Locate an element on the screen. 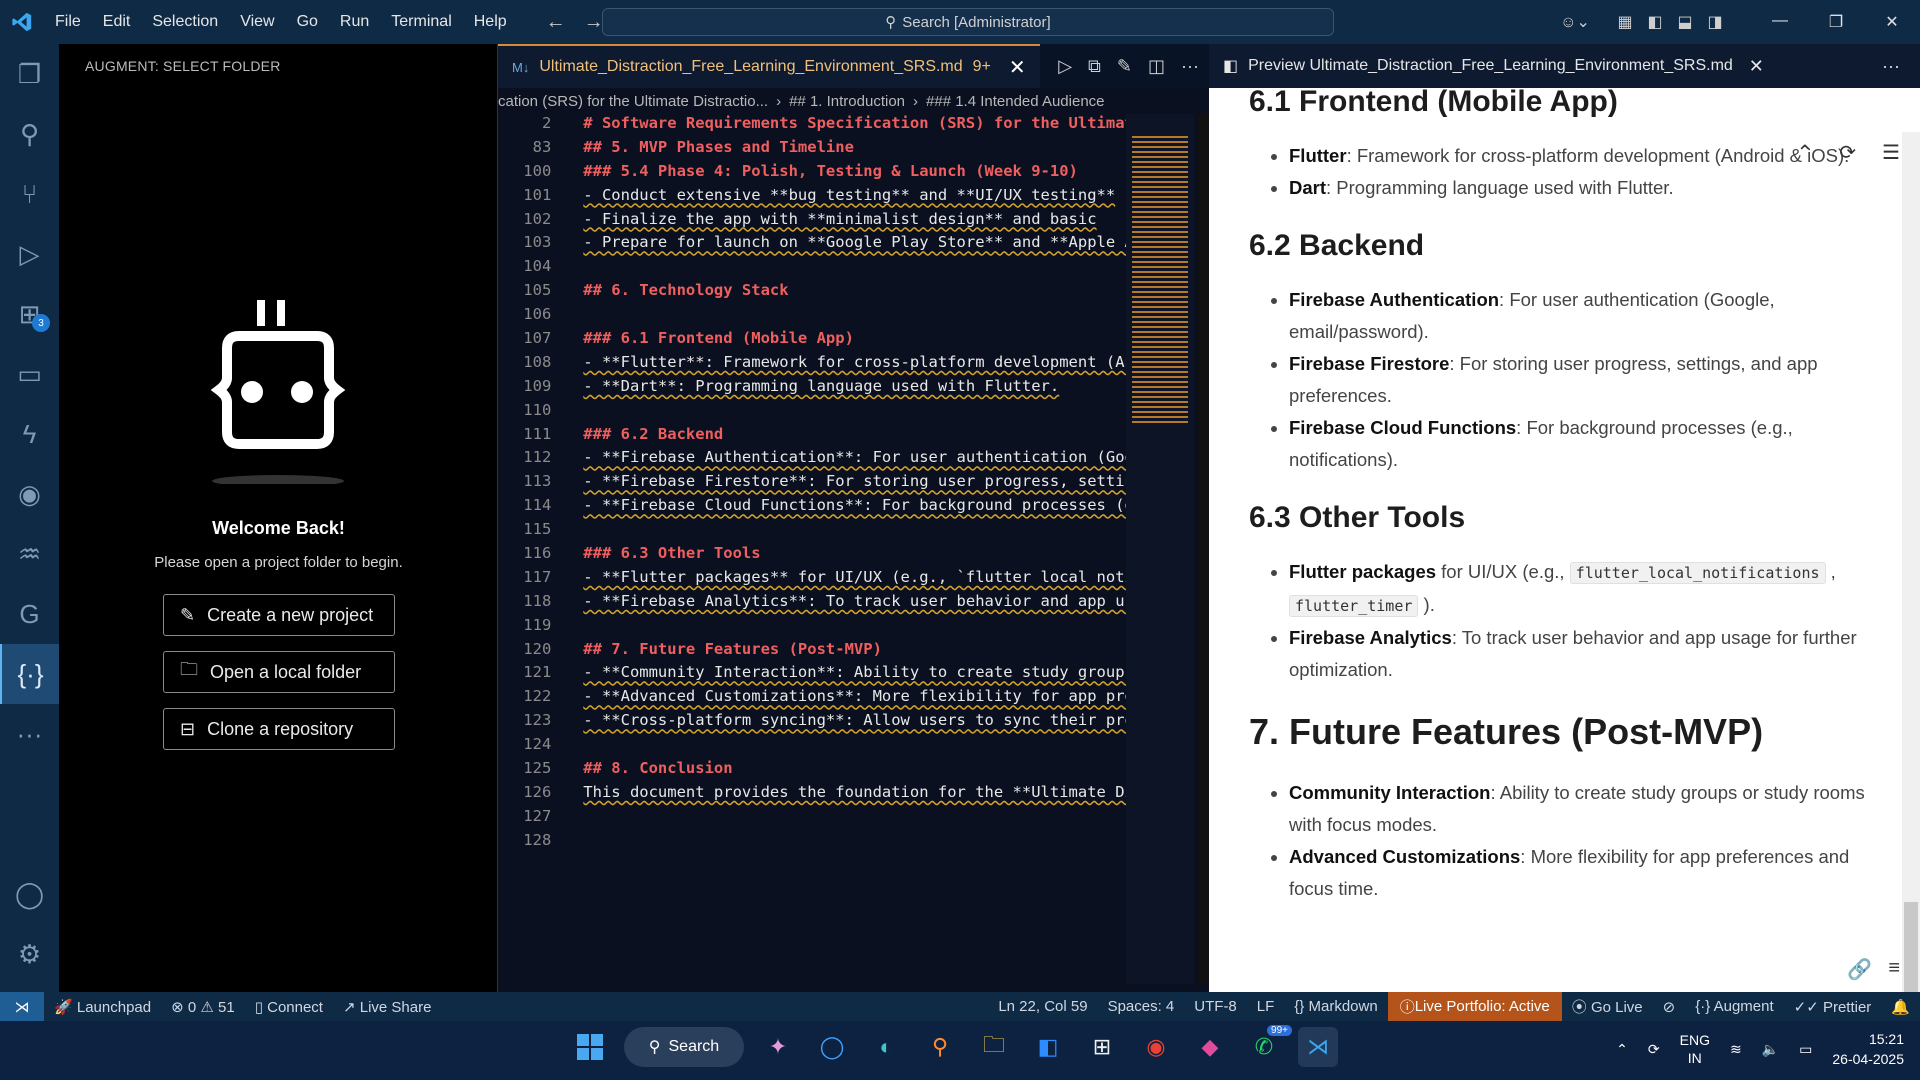  launchpad-status: 🚀 Launchpad is located at coordinates (102, 1007).